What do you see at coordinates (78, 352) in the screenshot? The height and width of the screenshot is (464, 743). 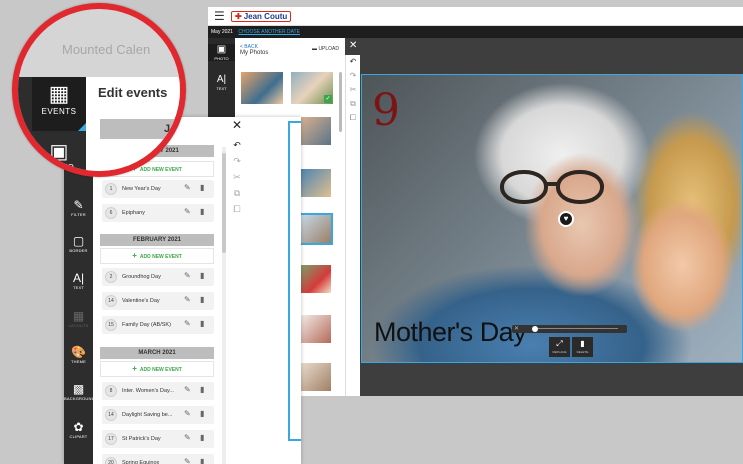 I see `palette-icon: 🎨` at bounding box center [78, 352].